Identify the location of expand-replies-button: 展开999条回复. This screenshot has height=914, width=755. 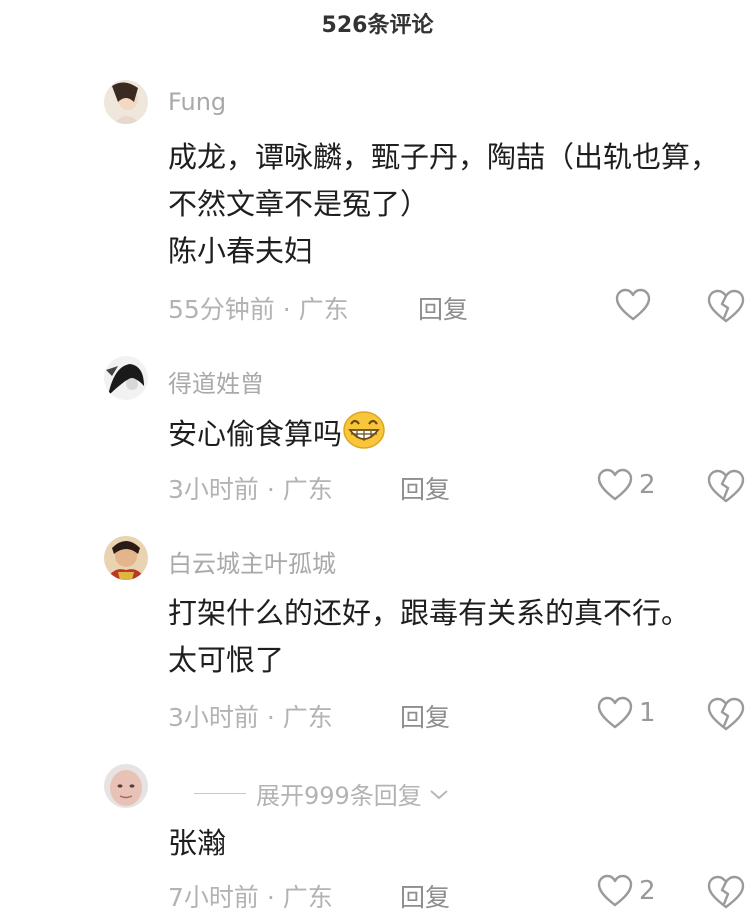
(322, 793).